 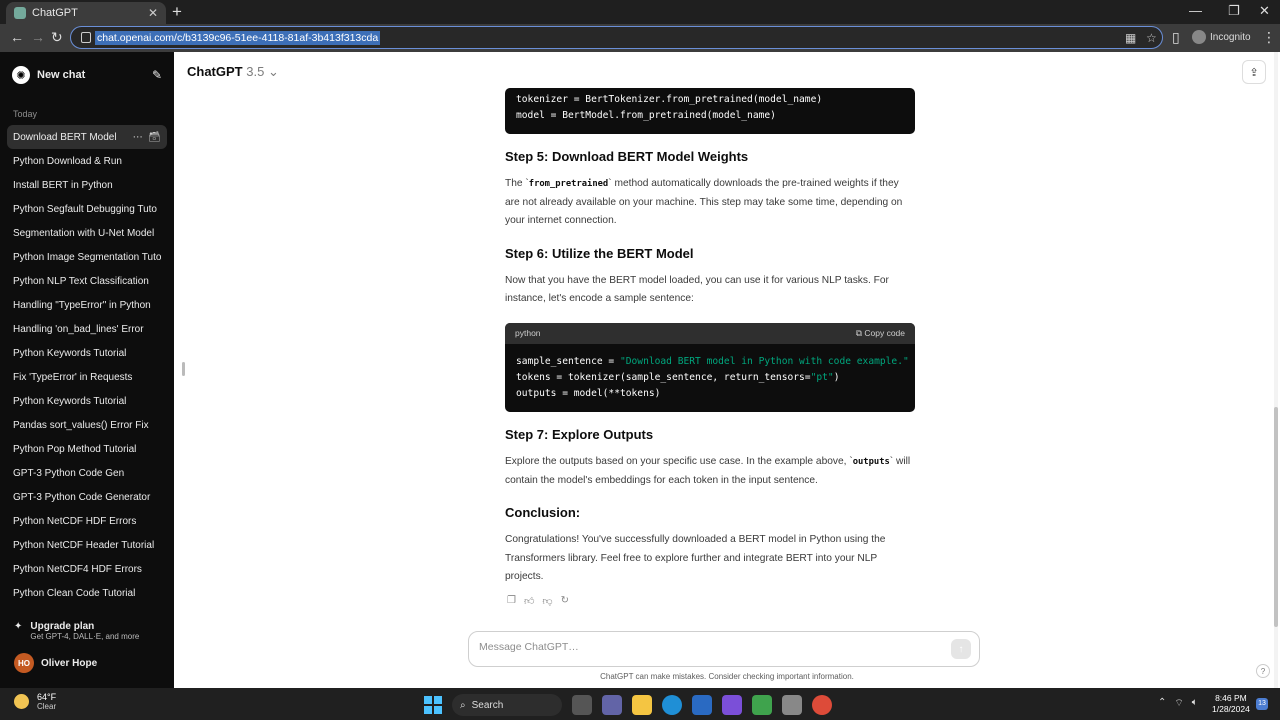 What do you see at coordinates (1162, 703) in the screenshot?
I see `chevron-up-icon: ⌃` at bounding box center [1162, 703].